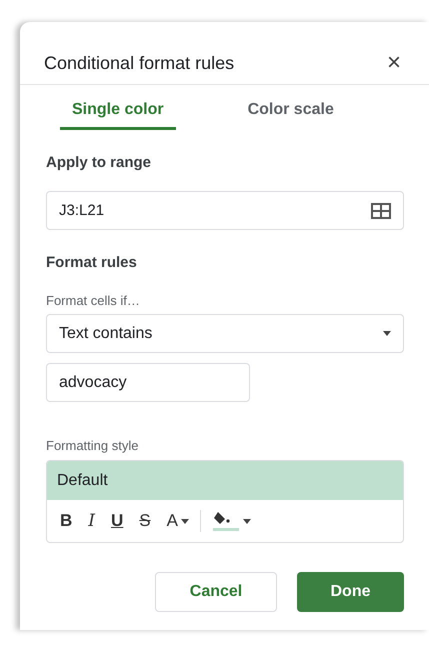 This screenshot has height=652, width=429. Describe the element at coordinates (393, 63) in the screenshot. I see `close-button: ×` at that location.